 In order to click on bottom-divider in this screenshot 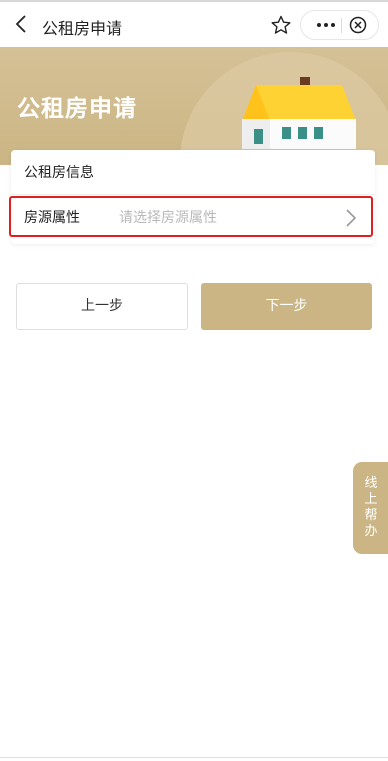, I will do `click(194, 757)`.